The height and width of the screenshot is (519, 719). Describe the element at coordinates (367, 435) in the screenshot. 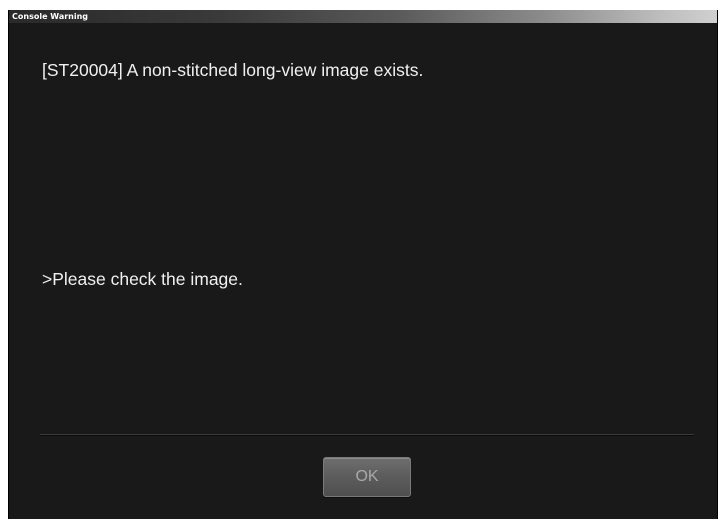

I see `button-area-divider` at that location.